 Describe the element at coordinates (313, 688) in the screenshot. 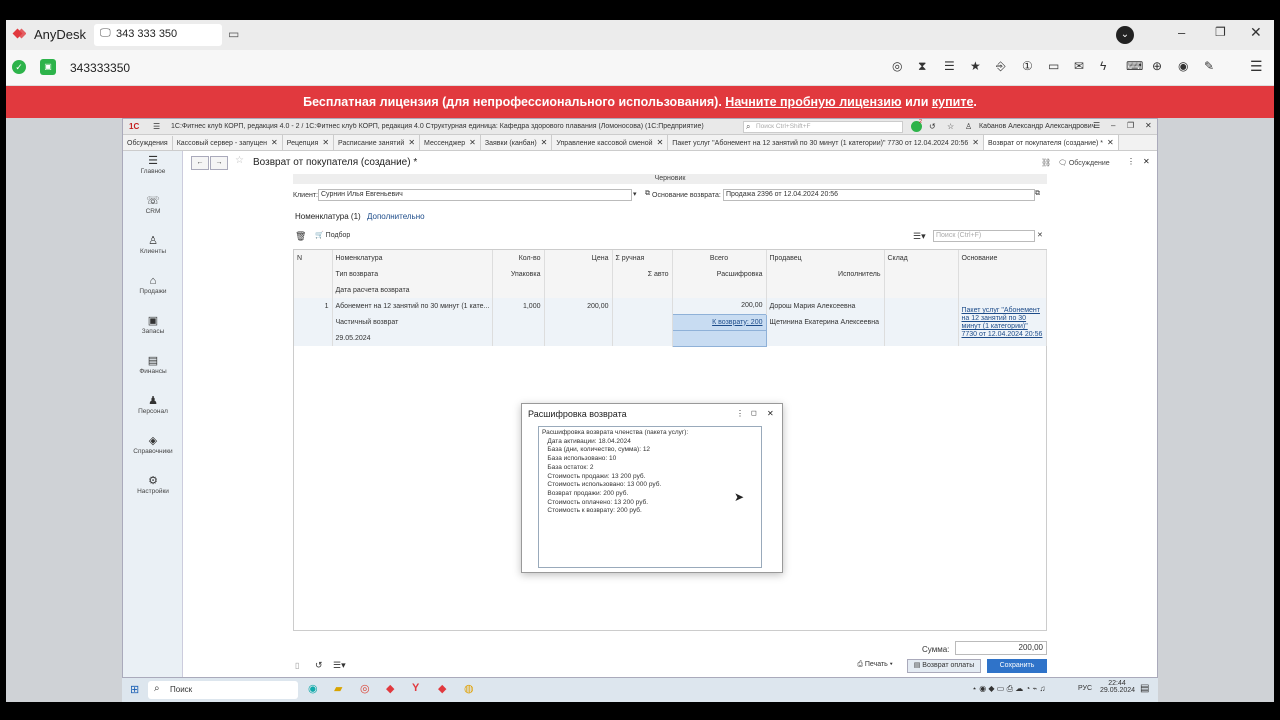

I see `edge-icon: ◉` at that location.